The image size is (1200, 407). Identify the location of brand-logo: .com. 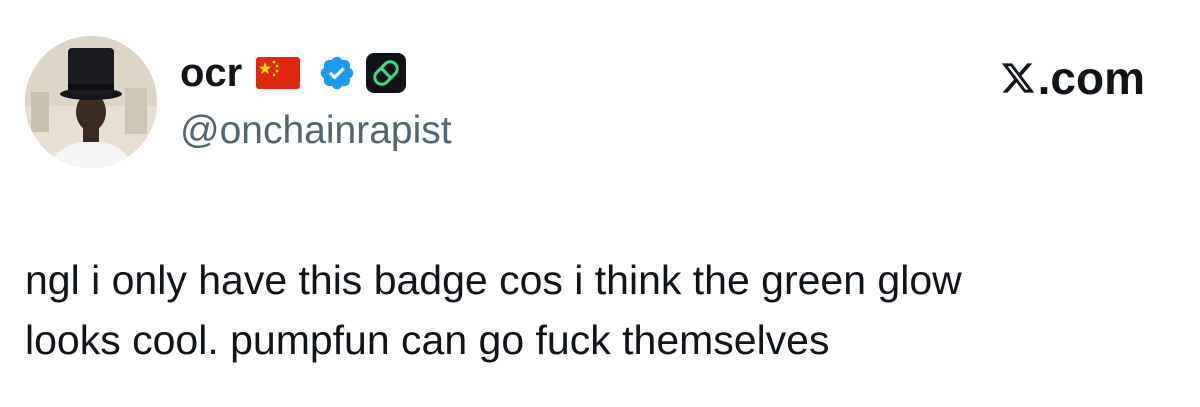
(1072, 78).